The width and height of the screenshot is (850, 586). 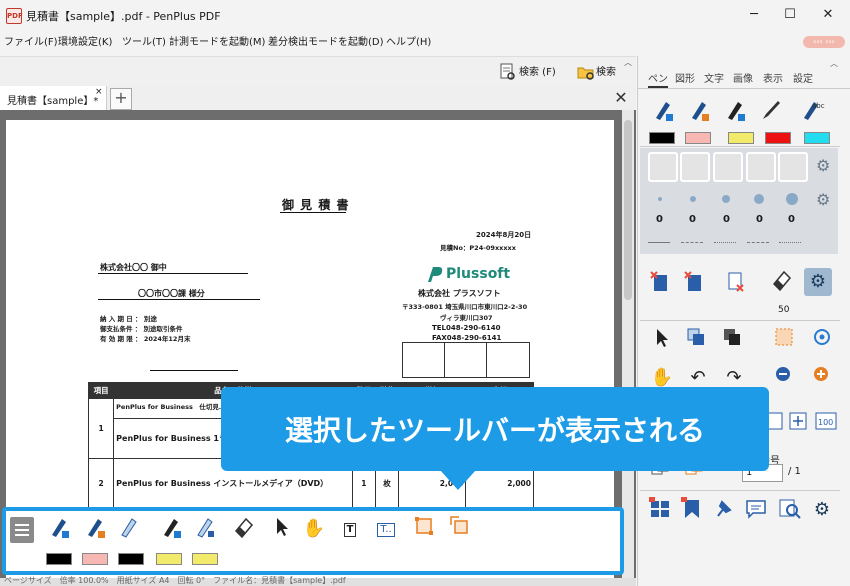 What do you see at coordinates (460, 529) in the screenshot?
I see `transform-icon` at bounding box center [460, 529].